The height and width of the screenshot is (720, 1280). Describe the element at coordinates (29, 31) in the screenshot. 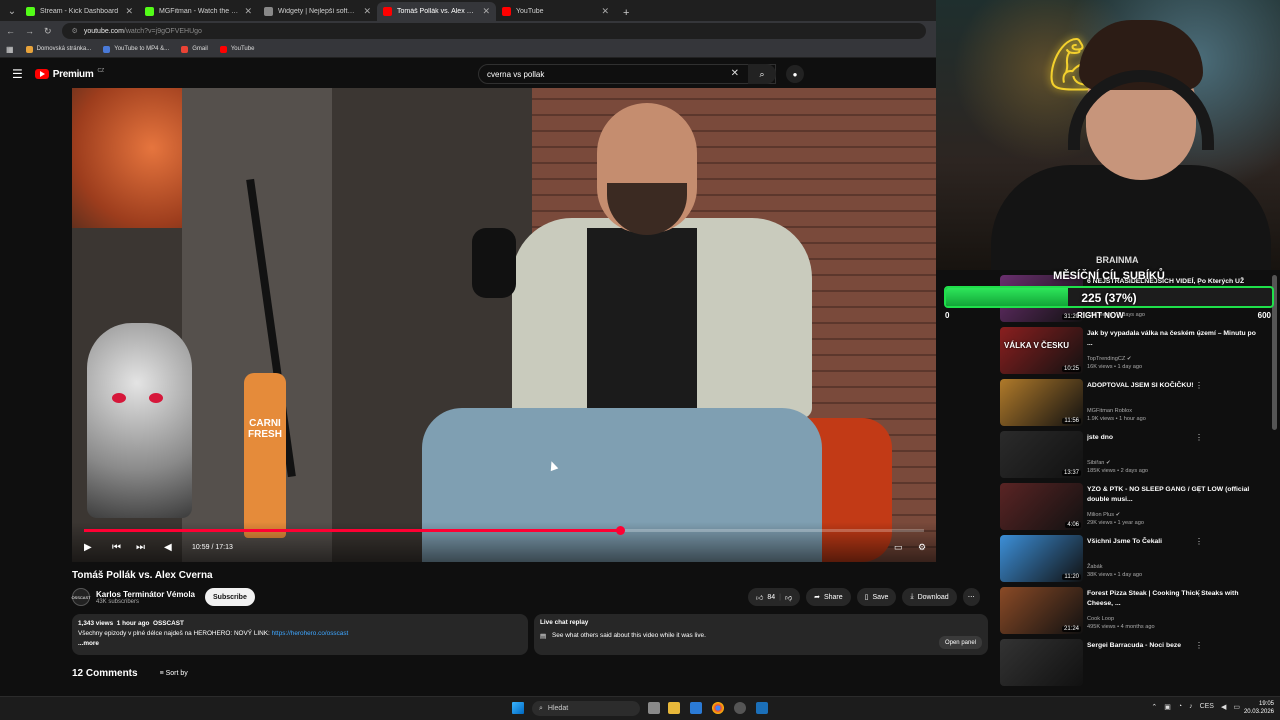

I see `forward-icon: →` at that location.